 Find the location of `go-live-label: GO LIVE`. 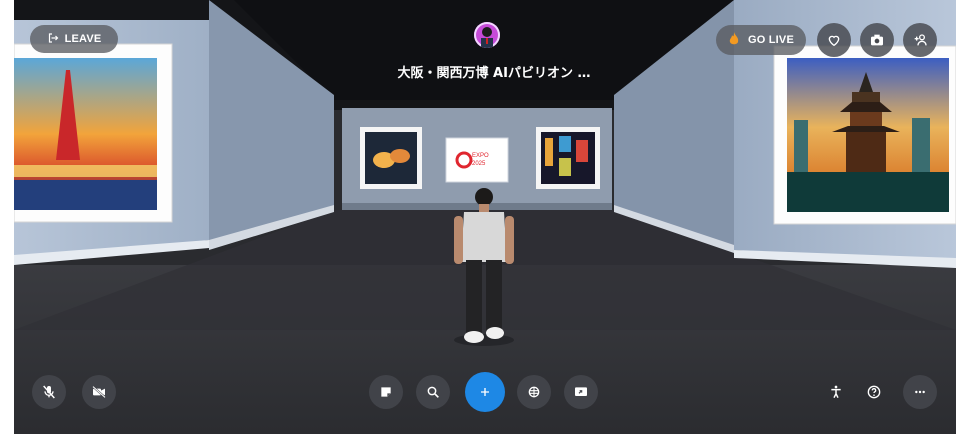

go-live-label: GO LIVE is located at coordinates (771, 40).